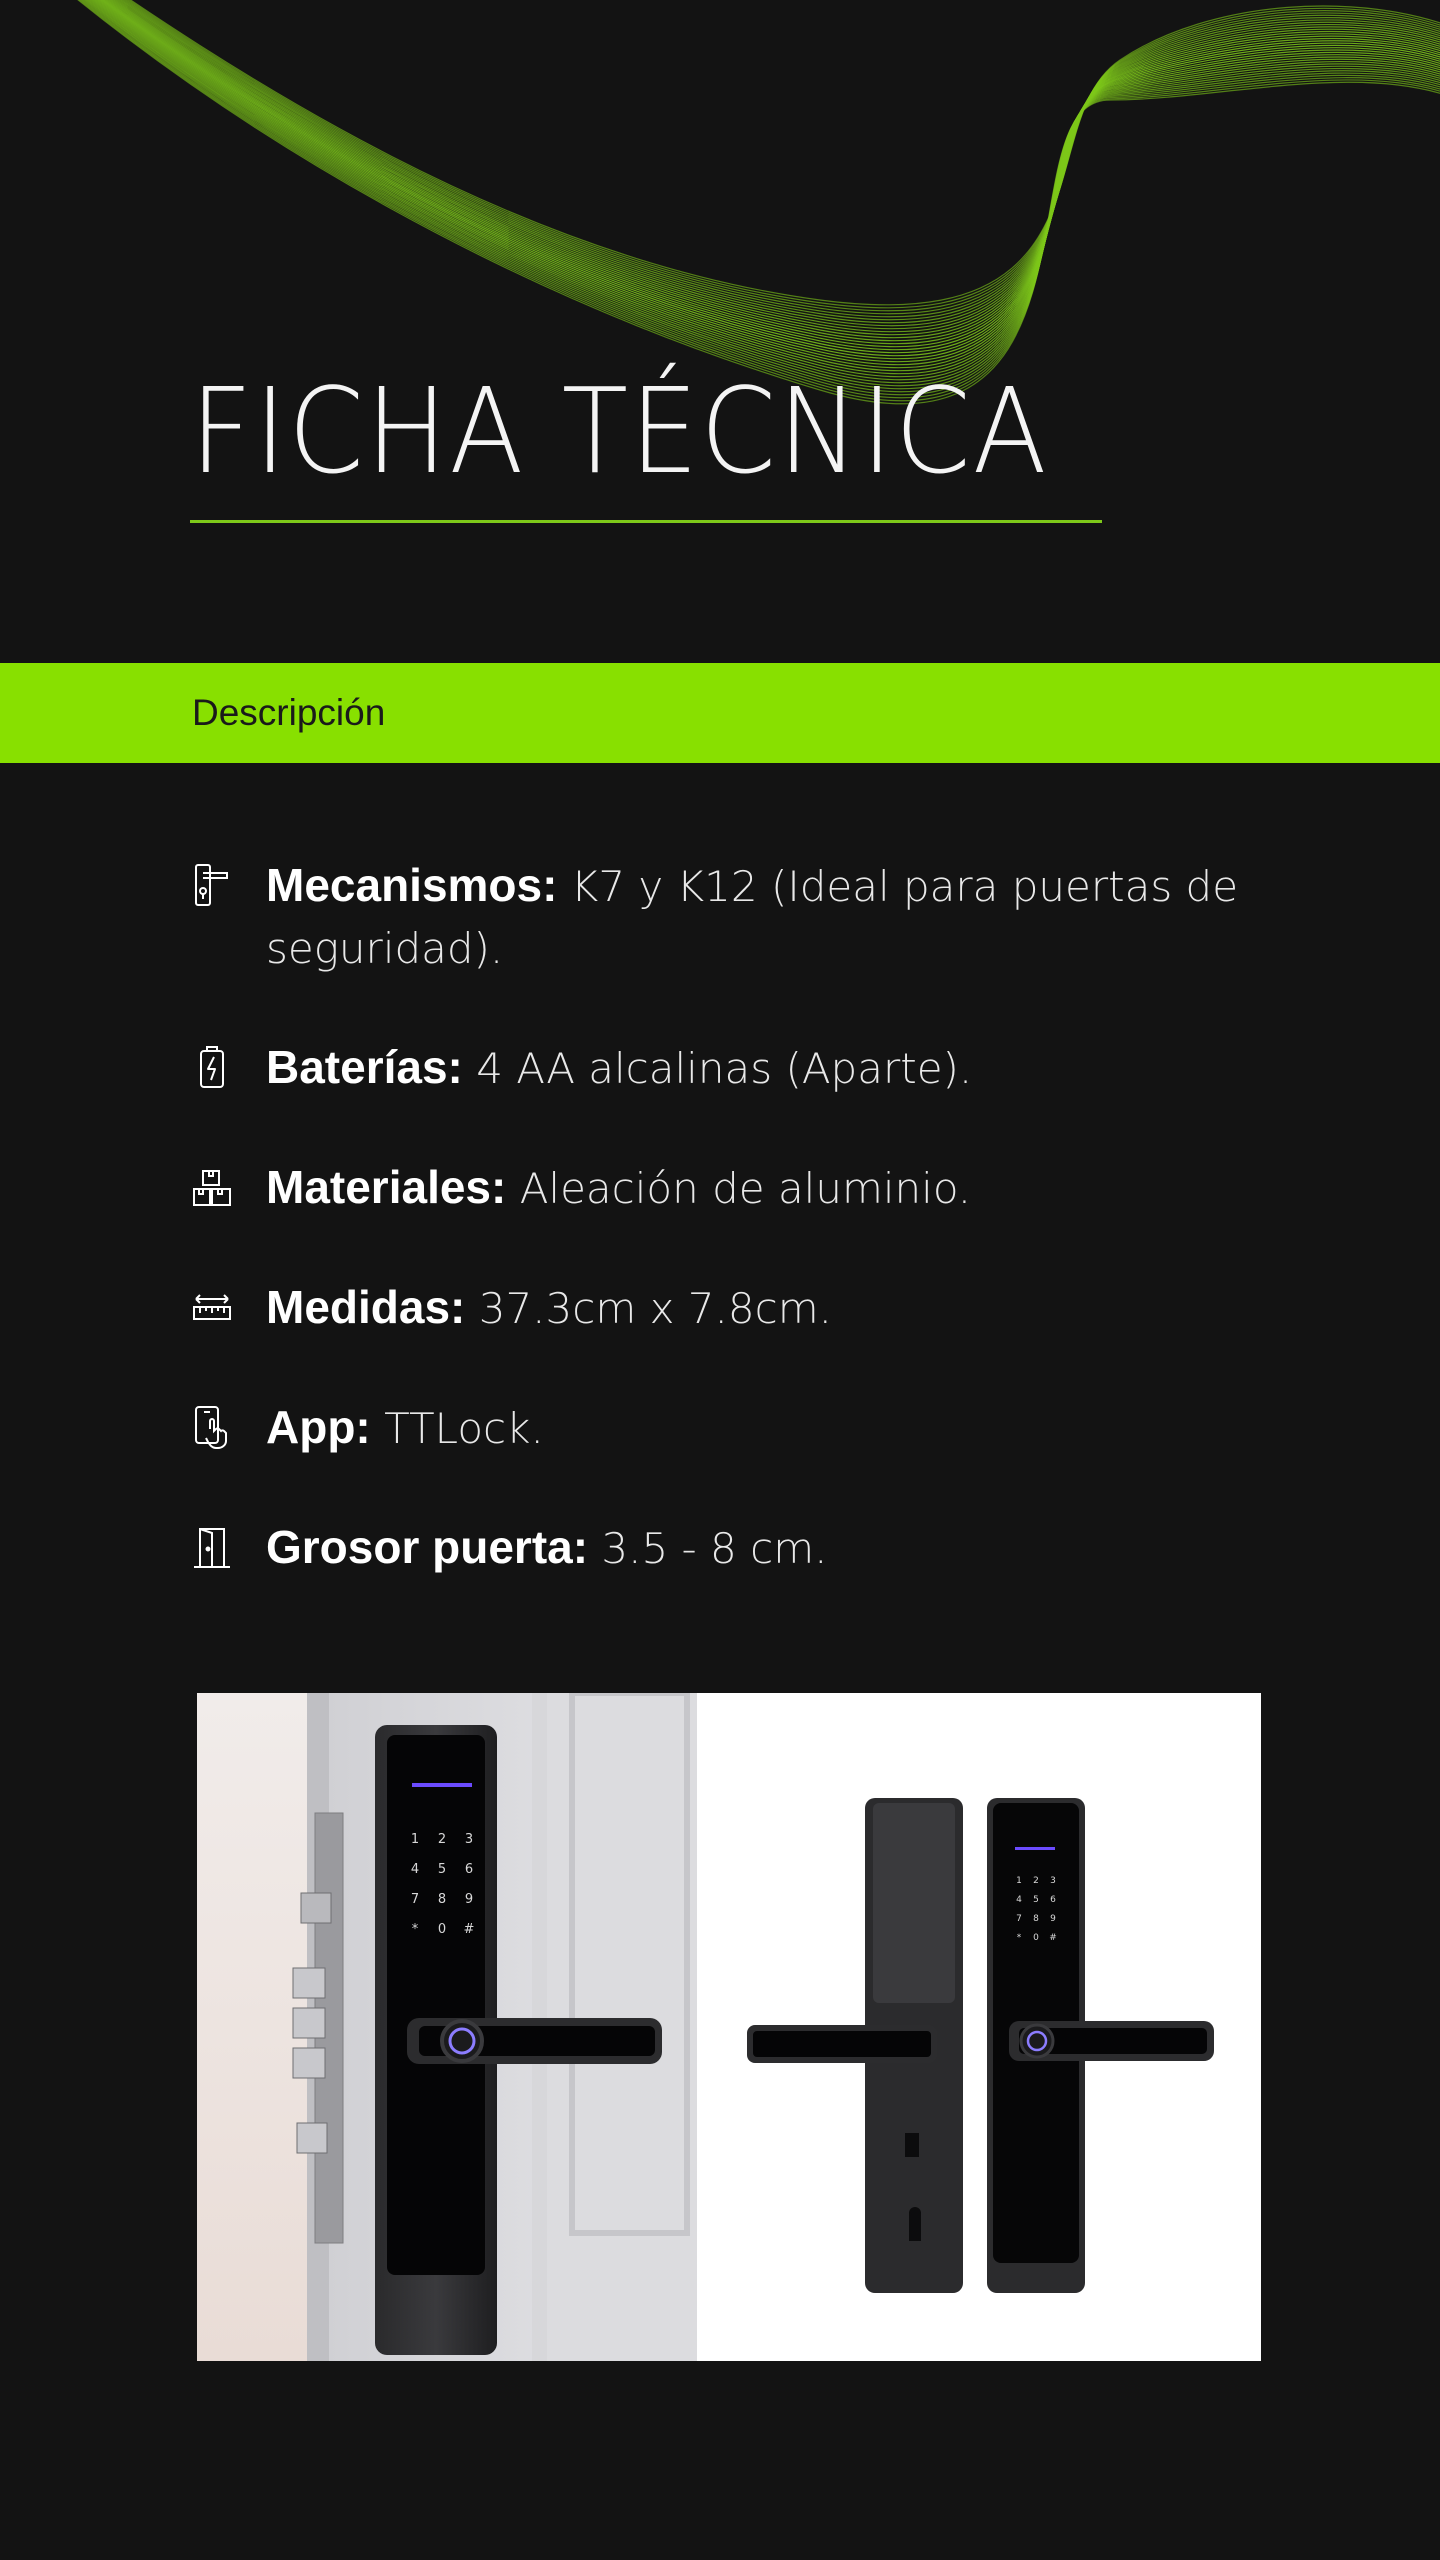 The width and height of the screenshot is (1440, 2560). I want to click on section-label: Descripción, so click(289, 712).